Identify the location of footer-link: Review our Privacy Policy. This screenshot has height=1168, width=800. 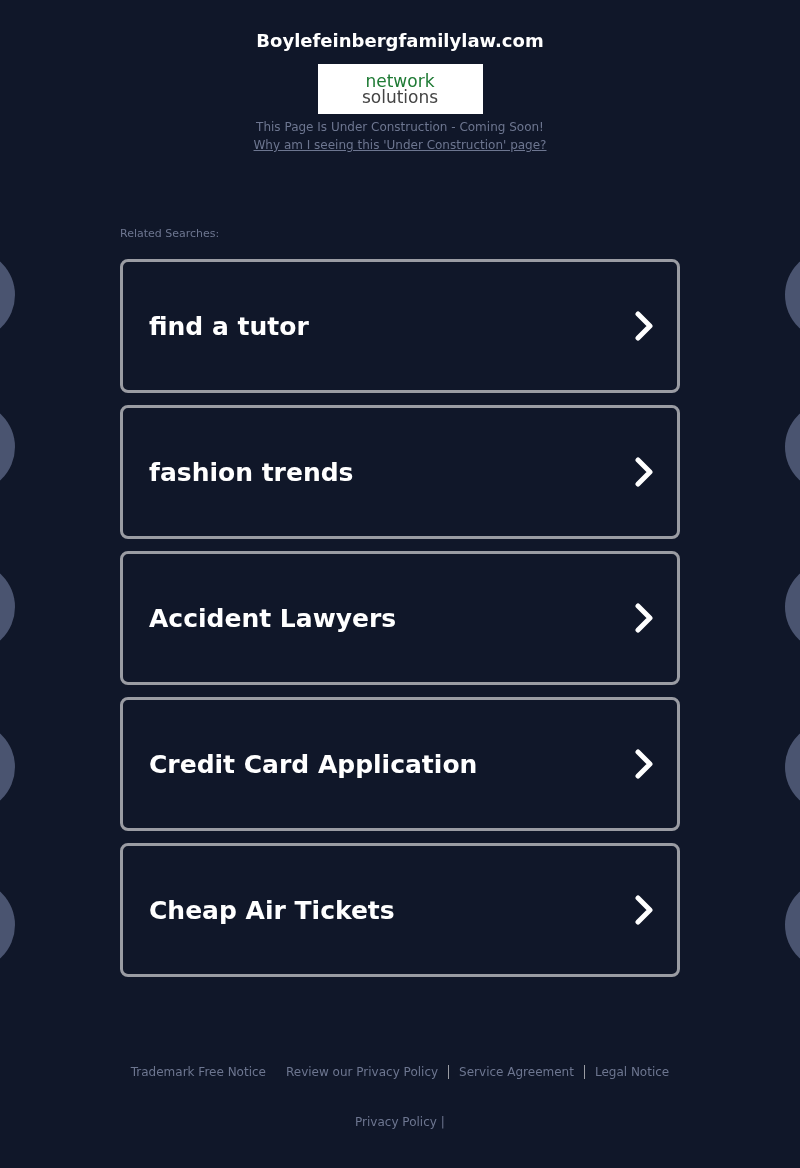
(362, 1072).